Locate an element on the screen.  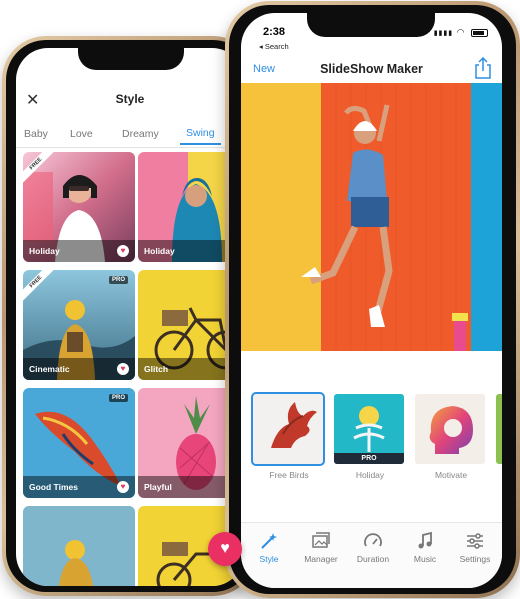
tab-baby: Baby is located at coordinates (36, 134).